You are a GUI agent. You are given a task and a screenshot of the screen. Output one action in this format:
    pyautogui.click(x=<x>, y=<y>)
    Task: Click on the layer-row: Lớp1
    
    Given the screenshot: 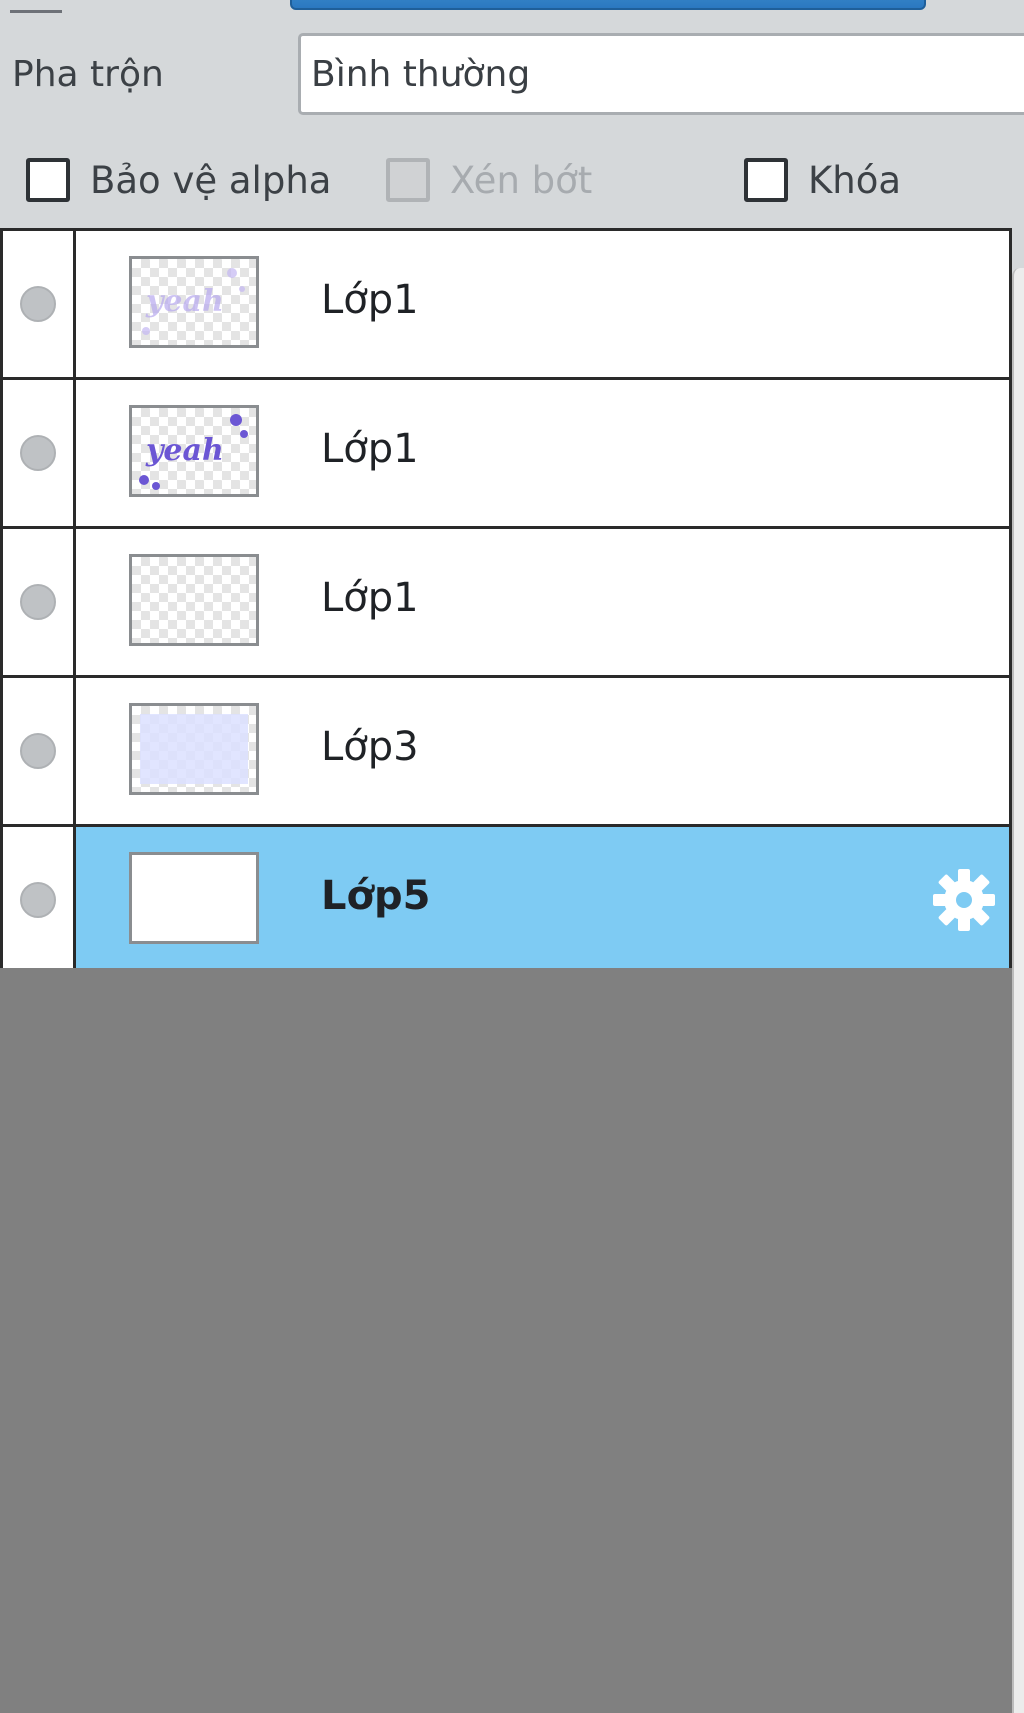 What is the action you would take?
    pyautogui.click(x=506, y=603)
    